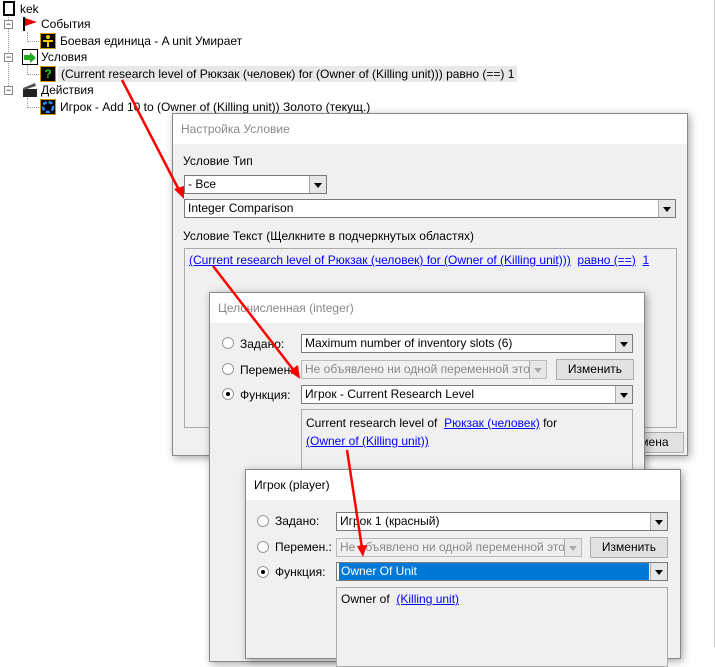 Image resolution: width=715 pixels, height=667 pixels. What do you see at coordinates (502, 627) in the screenshot?
I see `function-text-panel: Owner of (Killing unit)` at bounding box center [502, 627].